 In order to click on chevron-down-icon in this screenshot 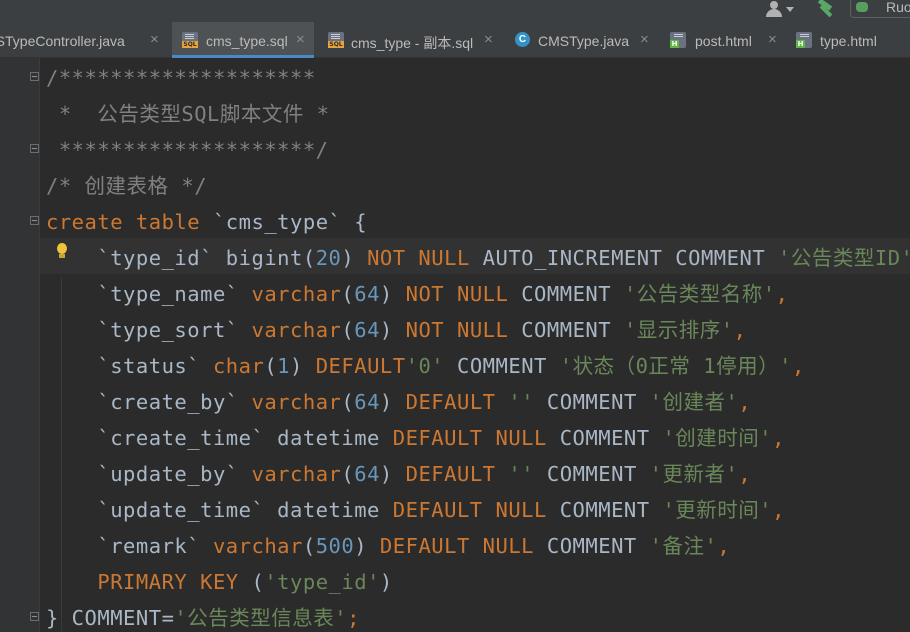, I will do `click(790, 9)`.